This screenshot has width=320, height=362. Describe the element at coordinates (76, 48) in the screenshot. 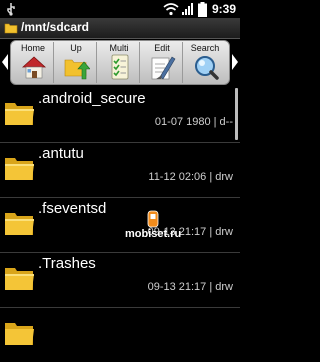

I see `up-button-label: Up` at that location.